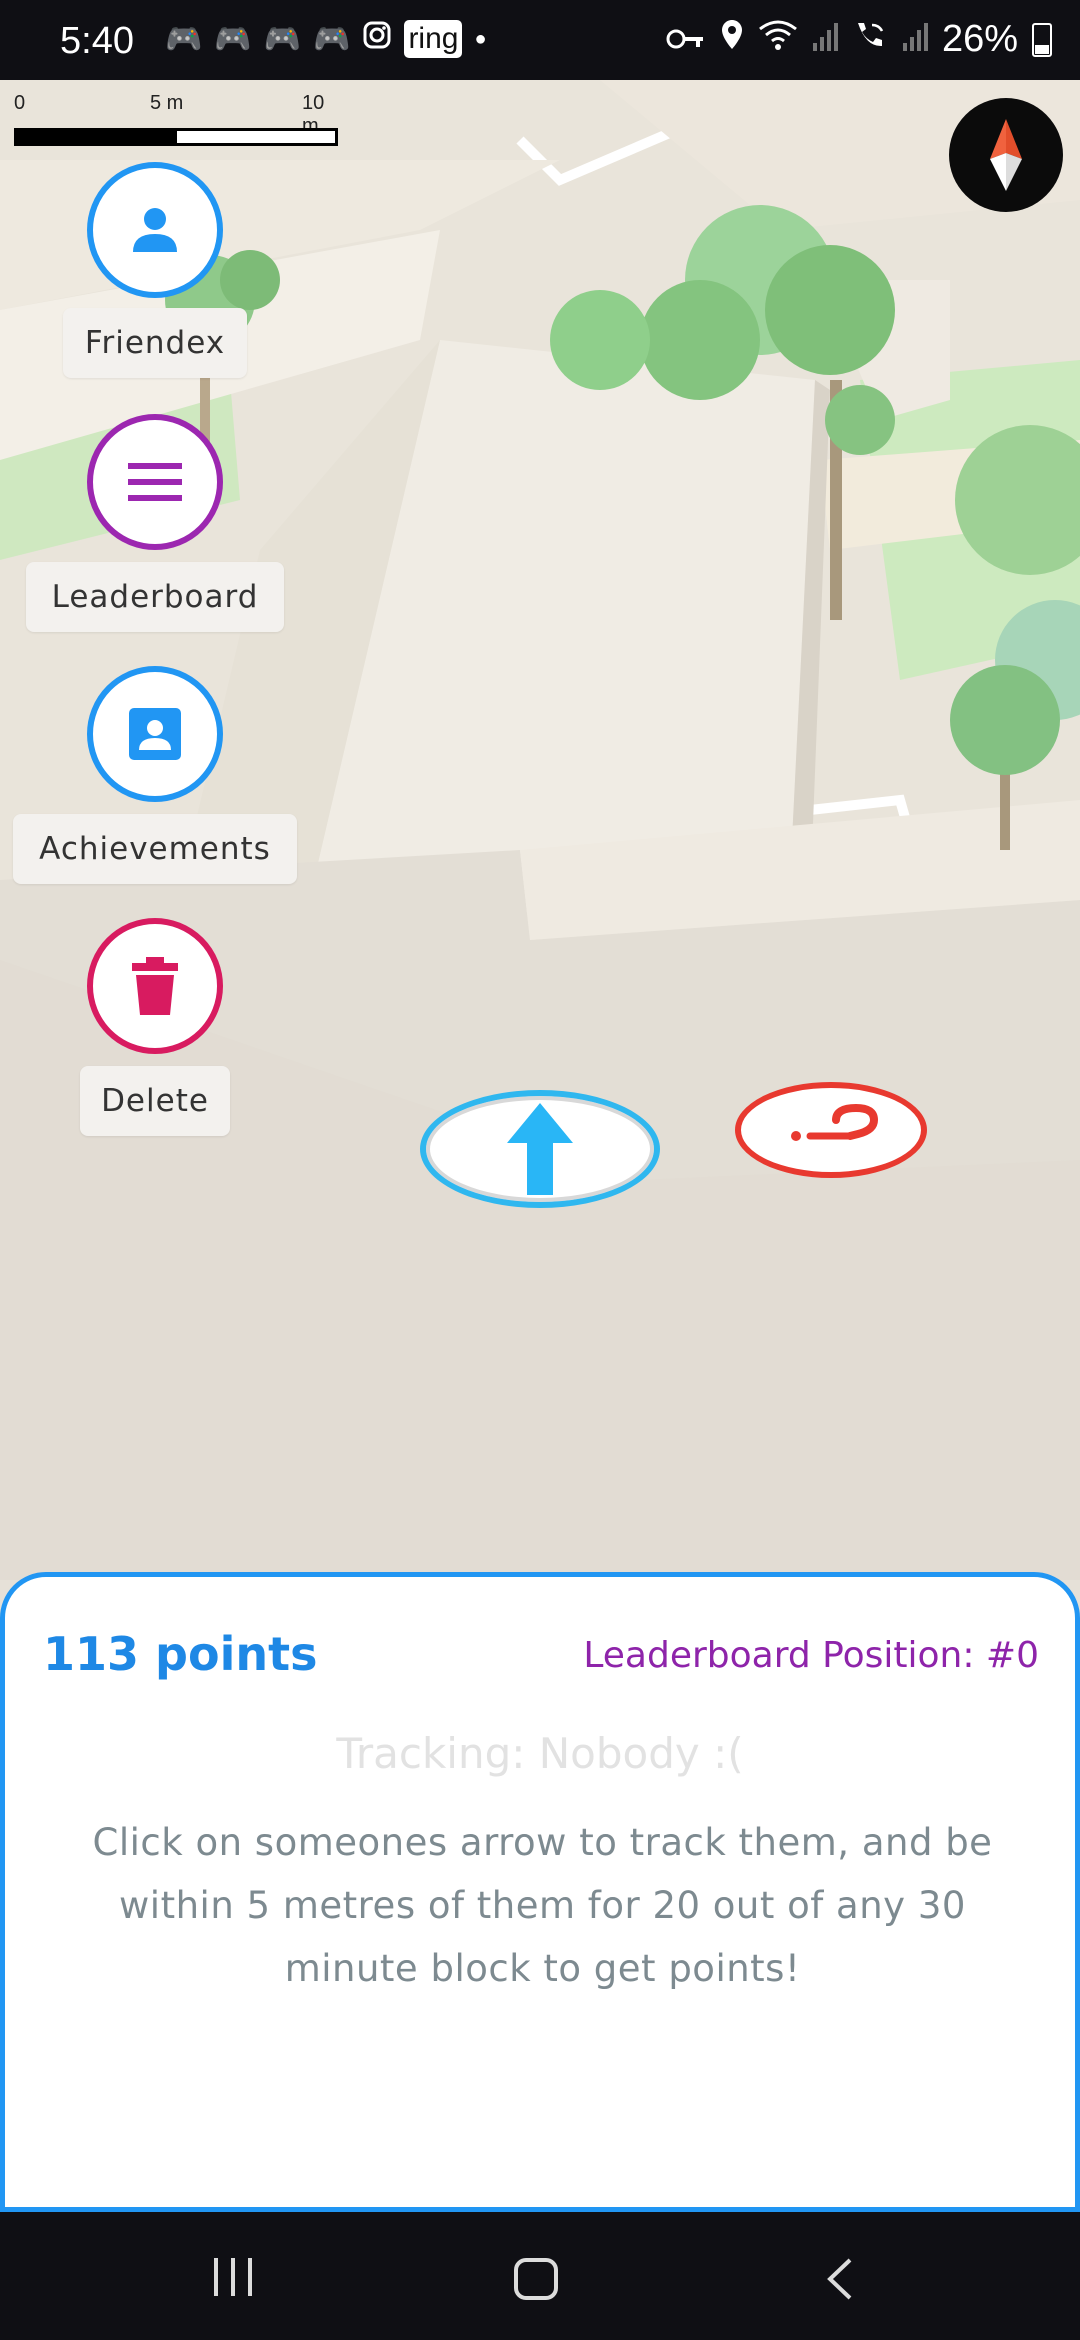  I want to click on navigation-bar, so click(540, 2276).